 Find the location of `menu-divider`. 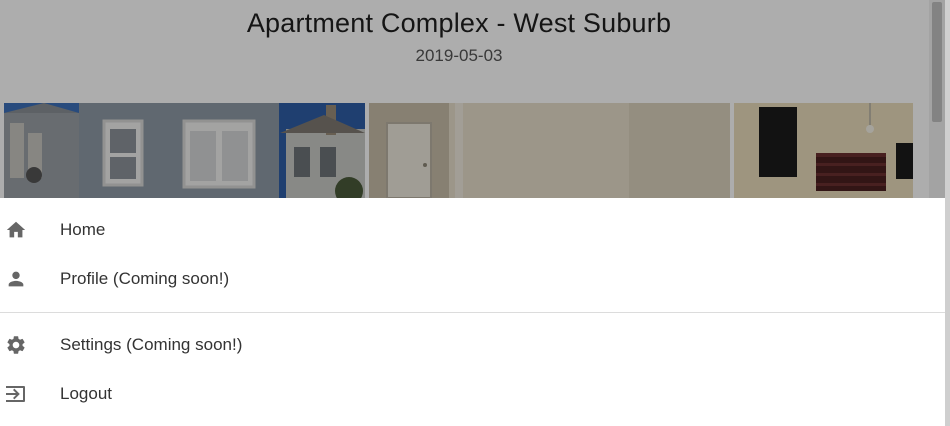

menu-divider is located at coordinates (472, 312).